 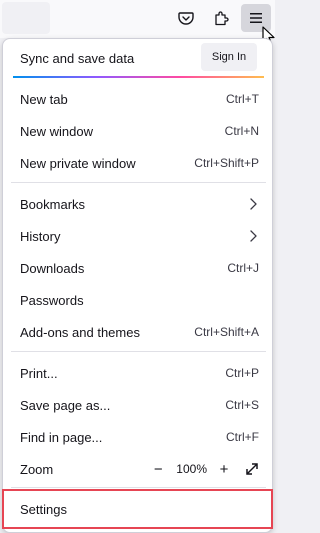 I want to click on menu-item-label: Passwords, so click(x=52, y=300).